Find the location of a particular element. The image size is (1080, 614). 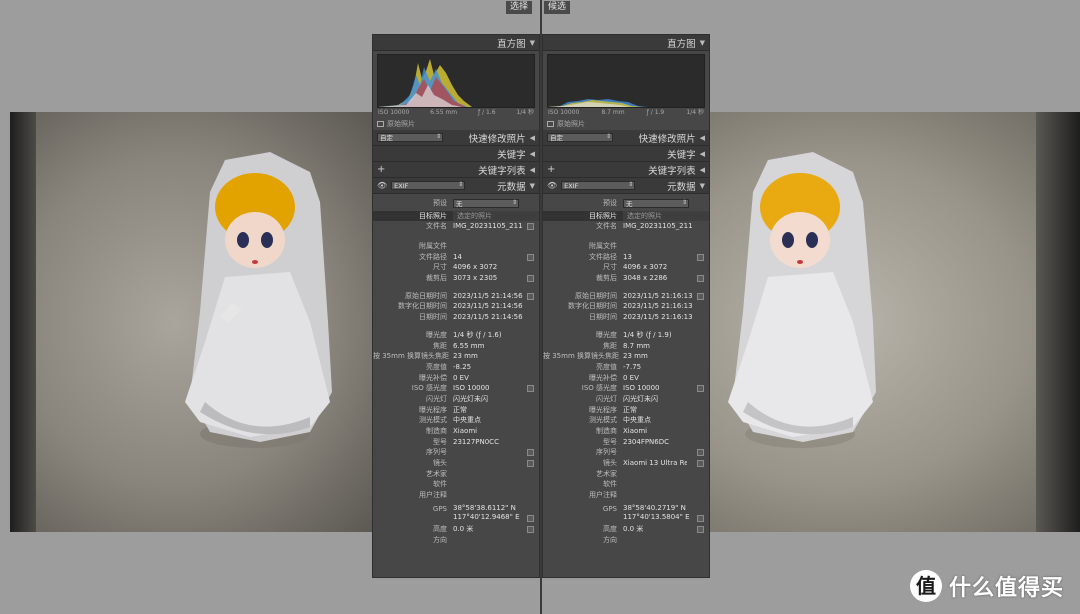

metadata-preset-row: 预设 无 is located at coordinates (456, 203).